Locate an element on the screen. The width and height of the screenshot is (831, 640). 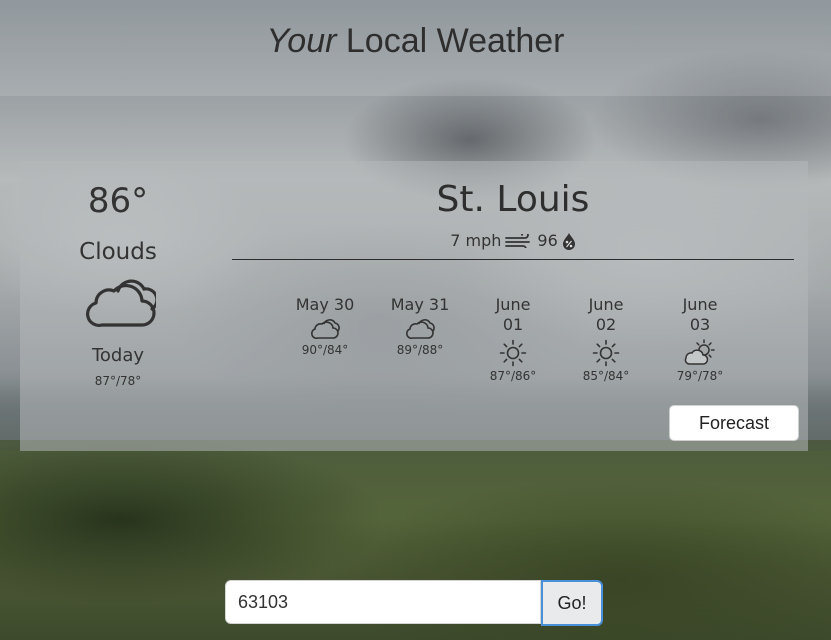
day-range: 87°/86° is located at coordinates (513, 376).